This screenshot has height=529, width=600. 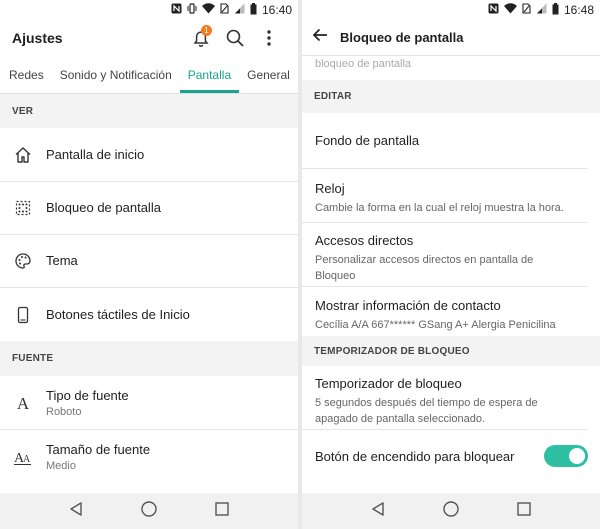 I want to click on item-label: Fondo de pantalla, so click(x=367, y=140).